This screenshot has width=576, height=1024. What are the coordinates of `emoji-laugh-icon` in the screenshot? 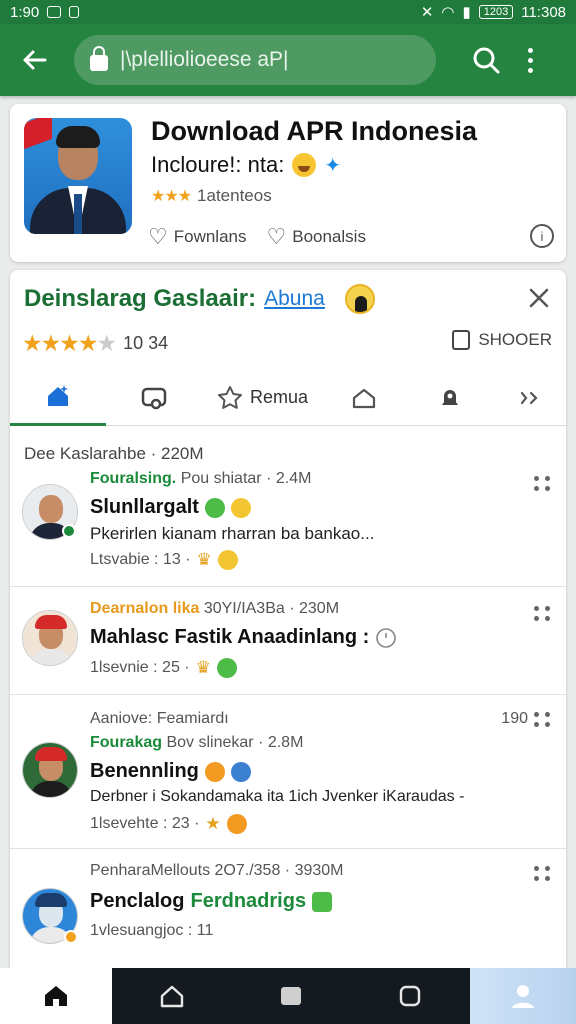 It's located at (304, 165).